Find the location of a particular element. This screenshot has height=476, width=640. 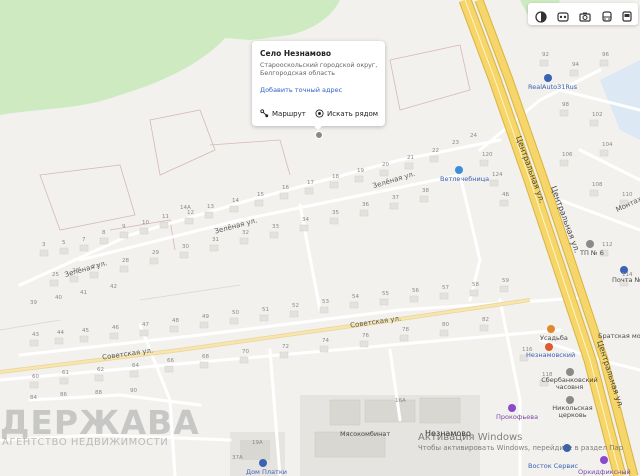

house-number: 47 is located at coordinates (145, 325).